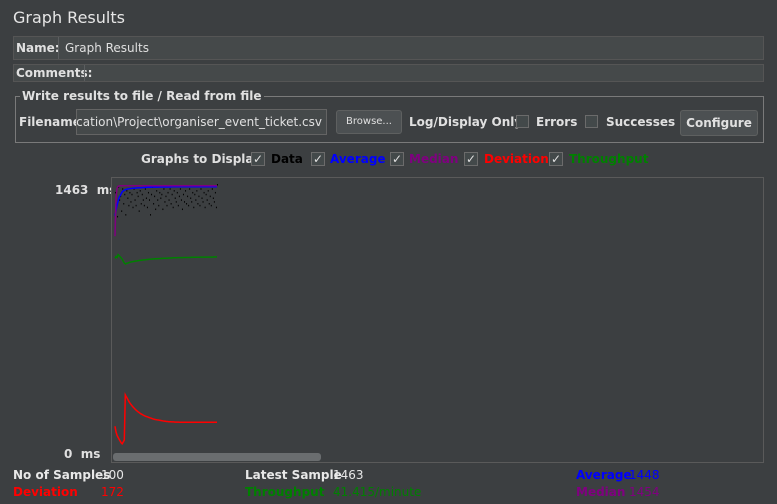 The height and width of the screenshot is (504, 777). Describe the element at coordinates (90, 454) in the screenshot. I see `y-axis-bottom-unit: ms` at that location.